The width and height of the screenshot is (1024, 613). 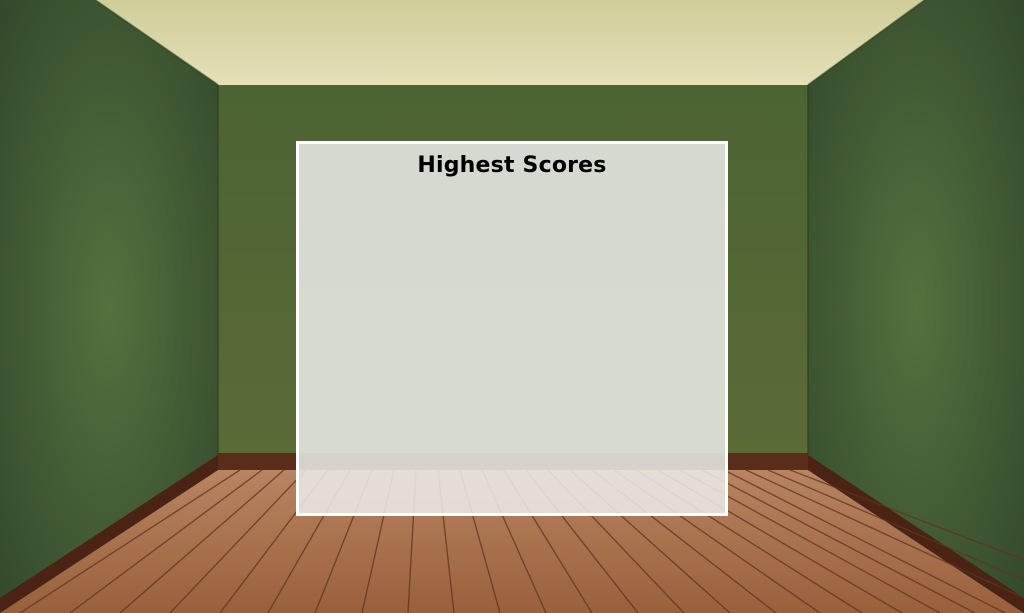 I want to click on scores-title: Highest Scores, so click(x=512, y=165).